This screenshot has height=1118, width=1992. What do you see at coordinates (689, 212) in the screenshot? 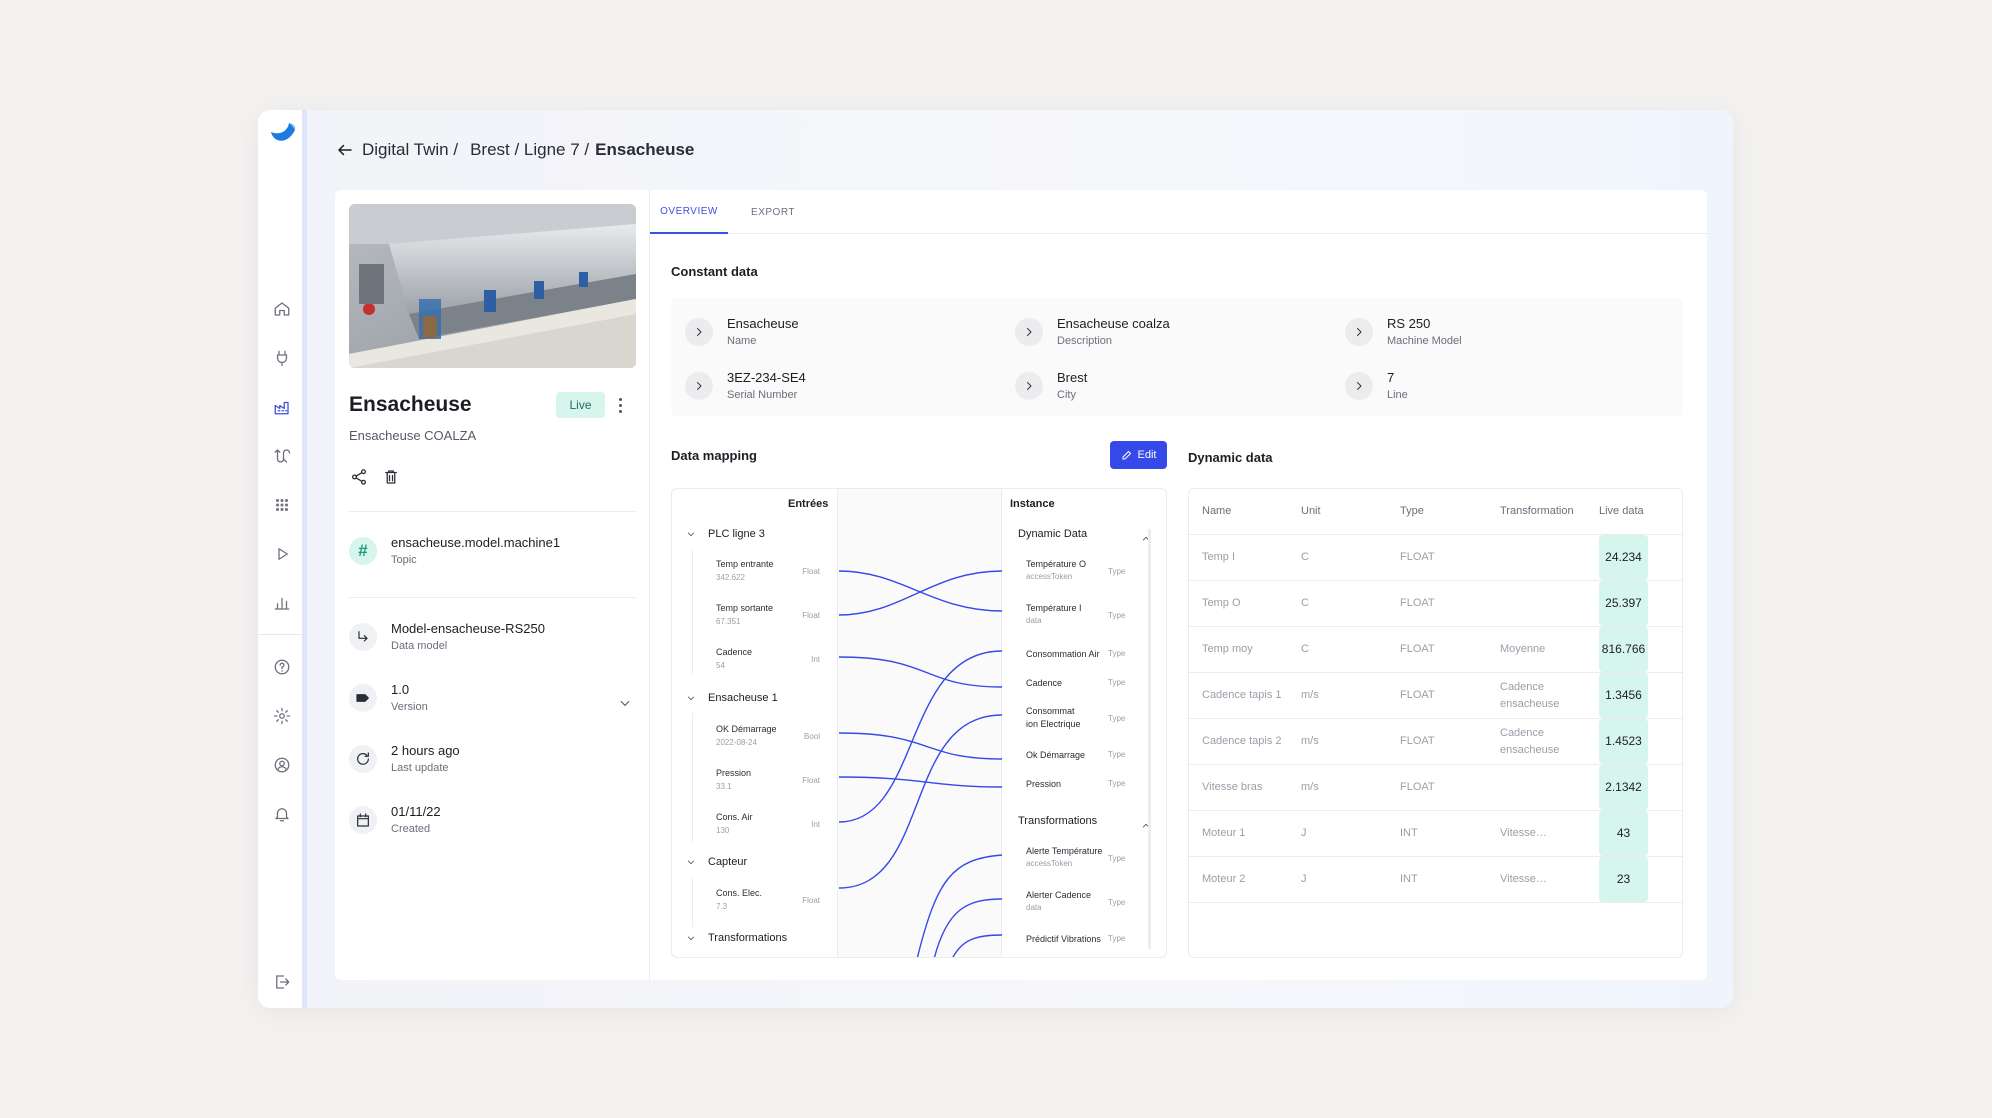
I see `tab-overview: OVERVIEW` at bounding box center [689, 212].